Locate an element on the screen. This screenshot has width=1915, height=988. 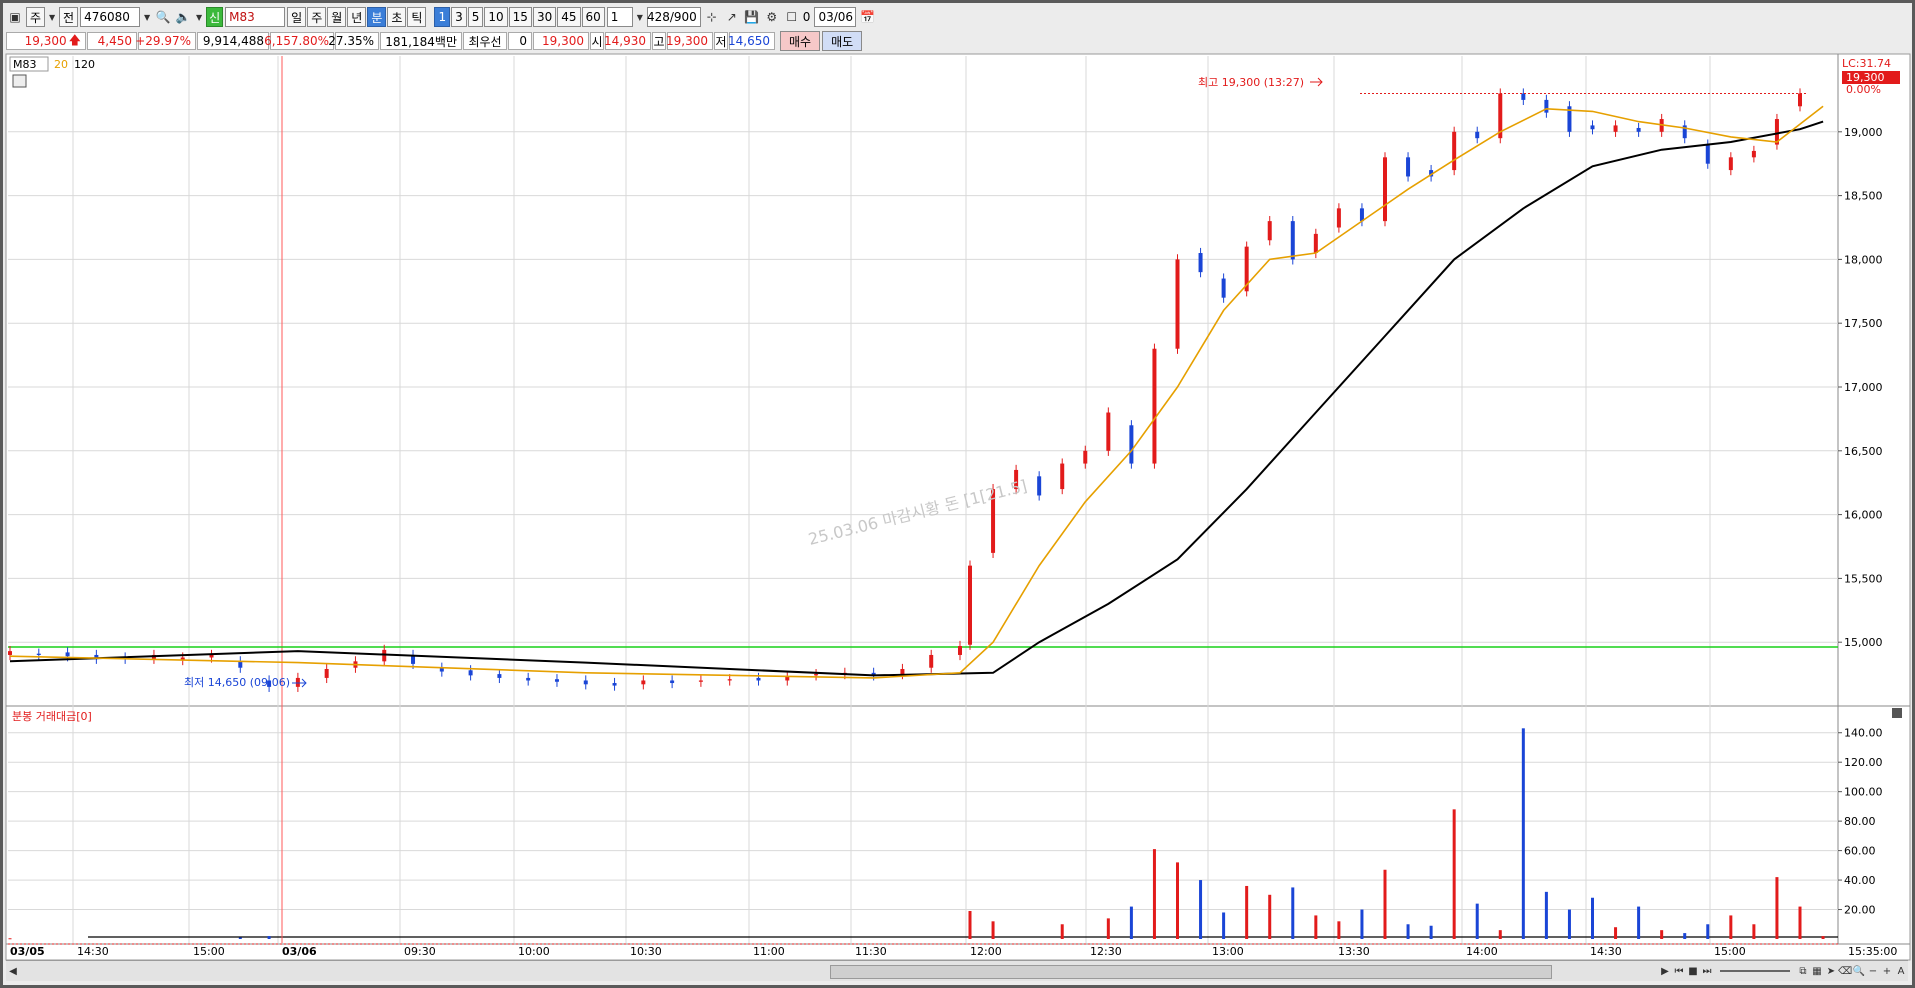
volume-tick-label: 100.00 is located at coordinates (1863, 792).